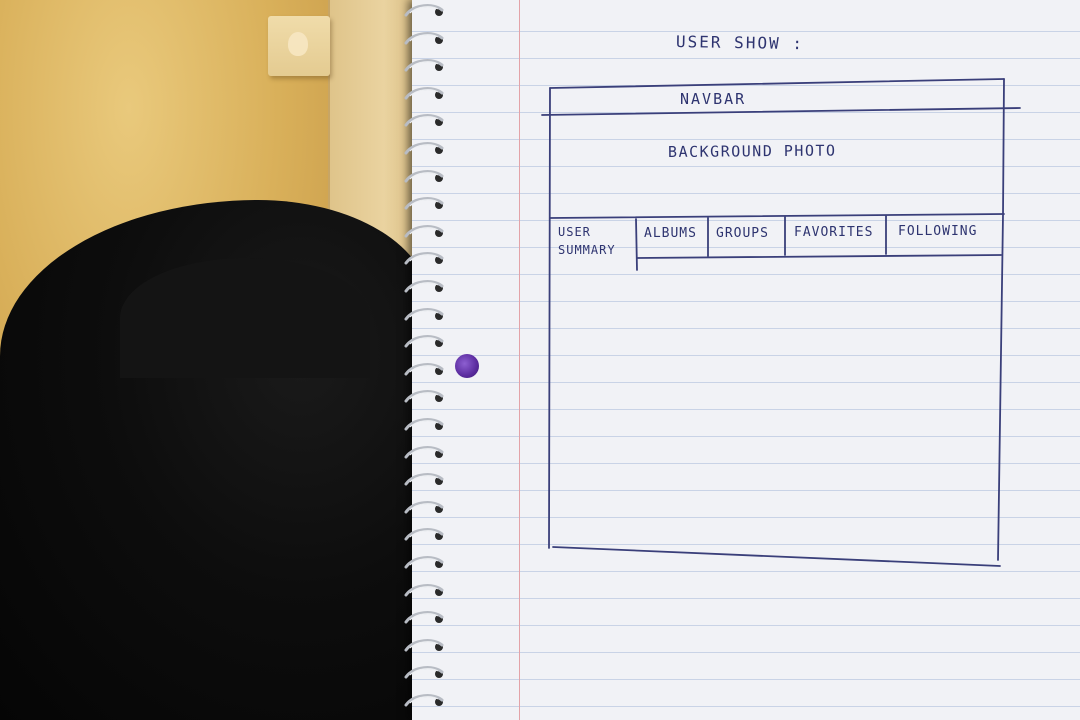  I want to click on tab-following: FOLLOWING, so click(938, 231).